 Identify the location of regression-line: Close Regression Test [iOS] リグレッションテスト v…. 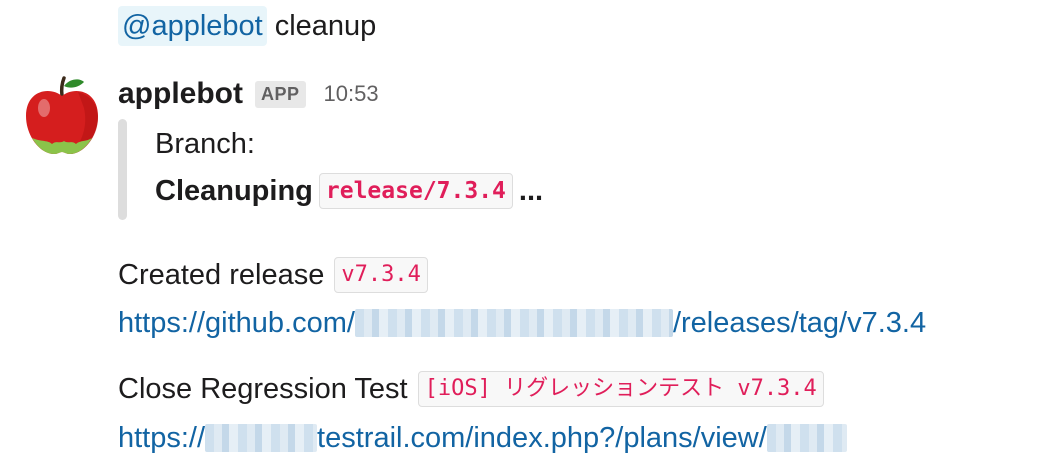
(474, 389).